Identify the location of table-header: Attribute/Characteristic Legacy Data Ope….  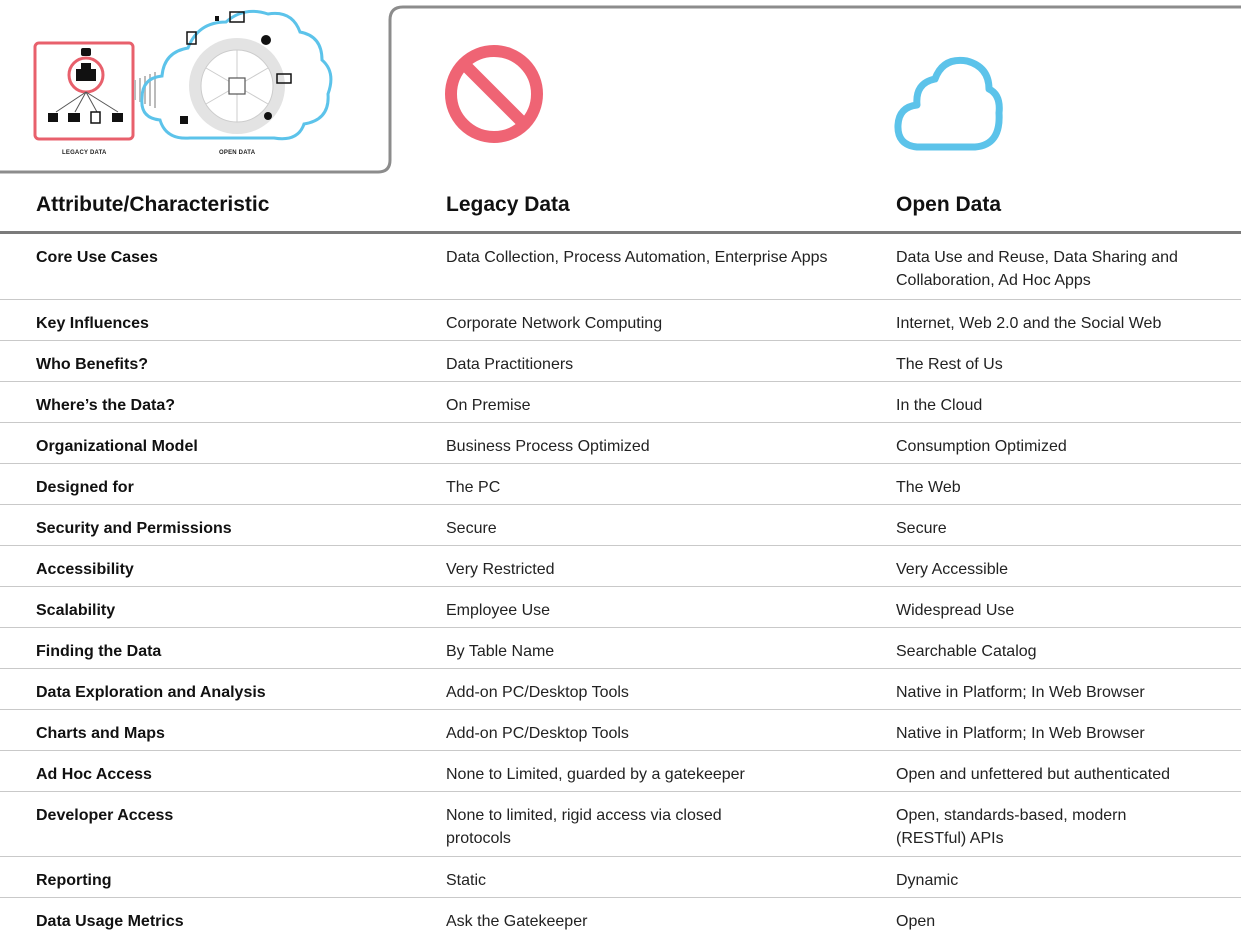
(620, 209).